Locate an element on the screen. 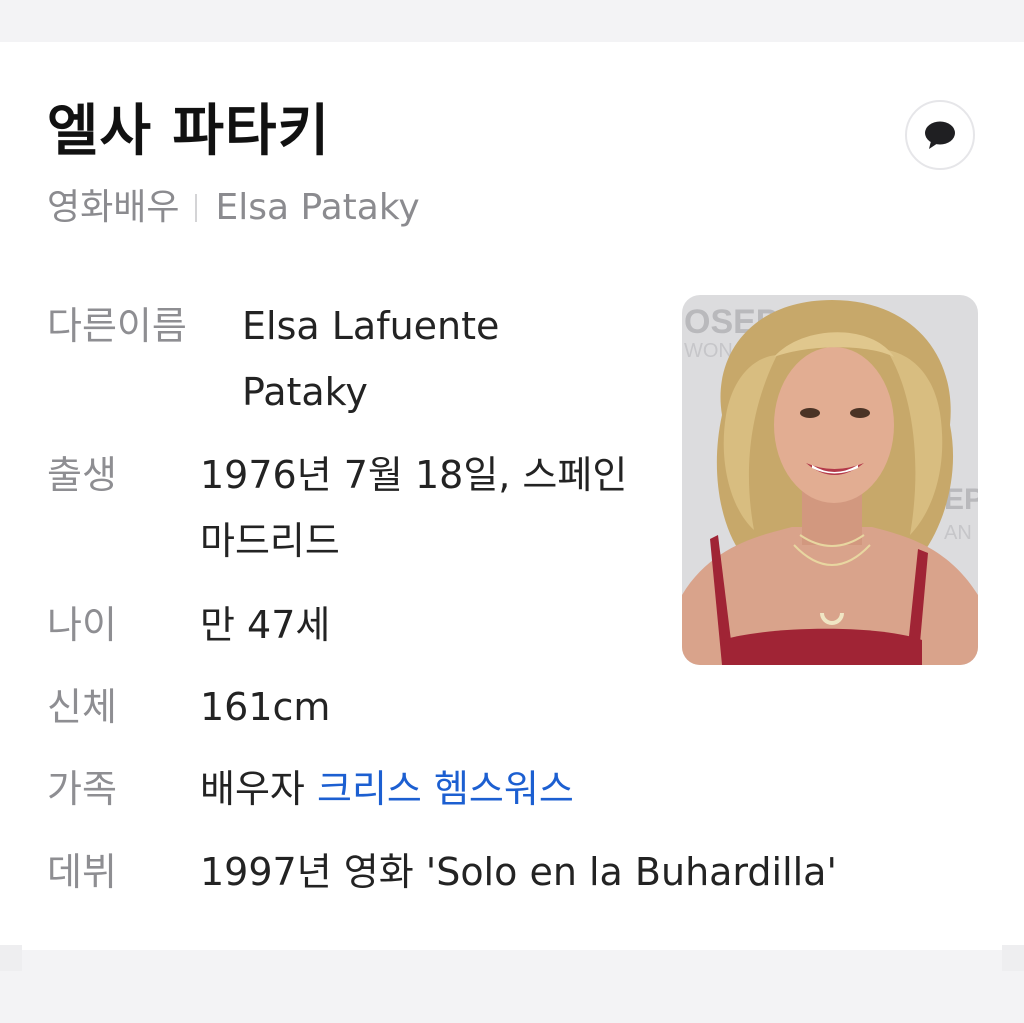 This screenshot has height=1023, width=1024. age-label: 나이 is located at coordinates (82, 625).